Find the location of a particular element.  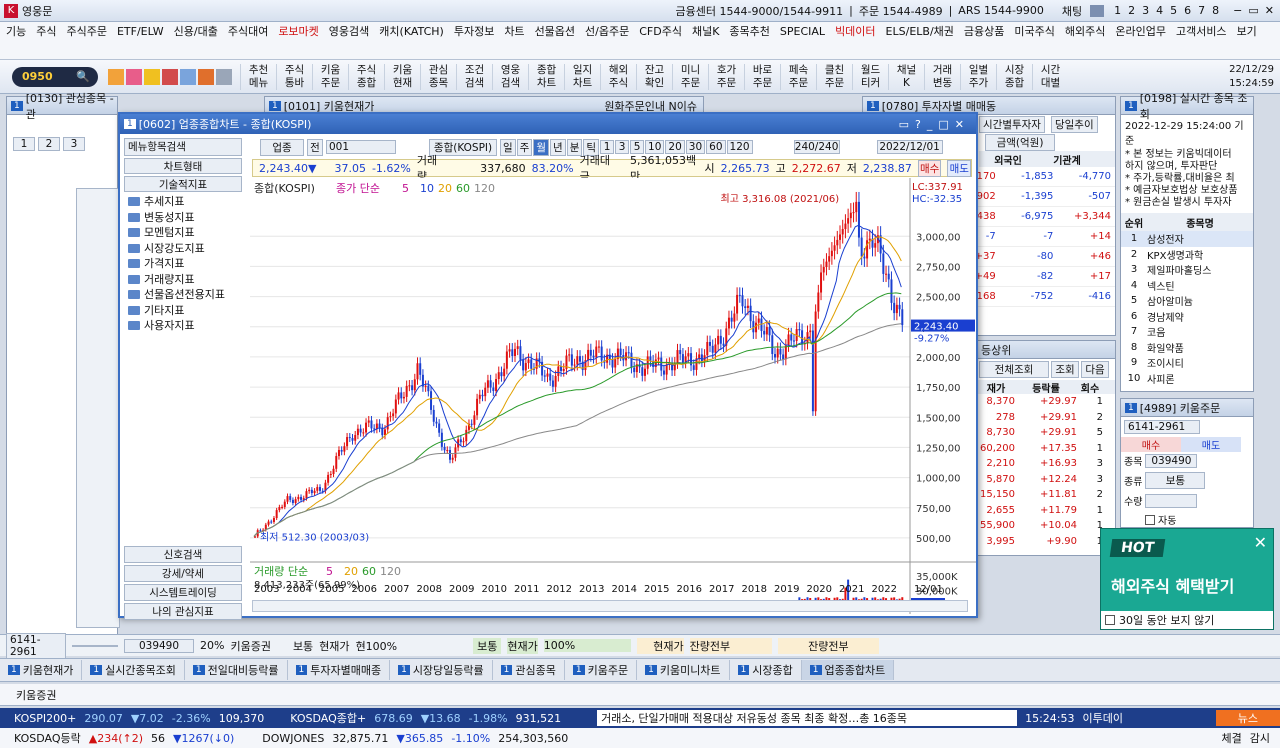

table-row: 8,730 +29.91 5 is located at coordinates (1046, 433).